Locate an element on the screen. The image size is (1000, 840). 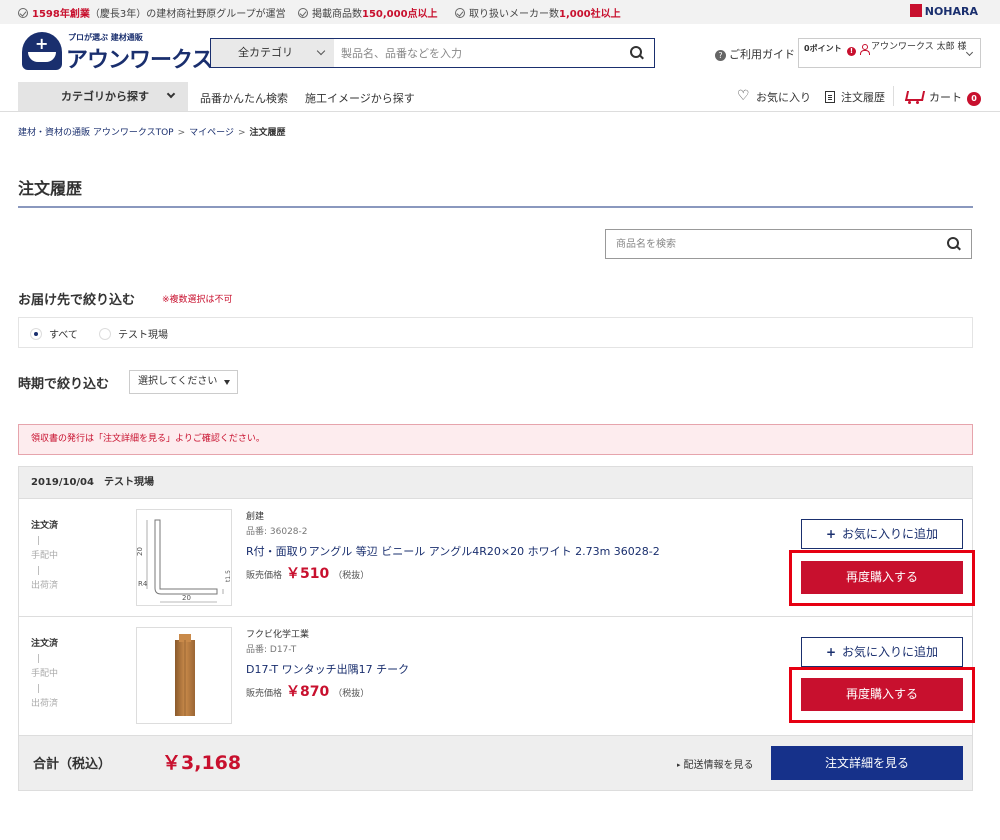
site-search: 全カテゴリ is located at coordinates (432, 53).